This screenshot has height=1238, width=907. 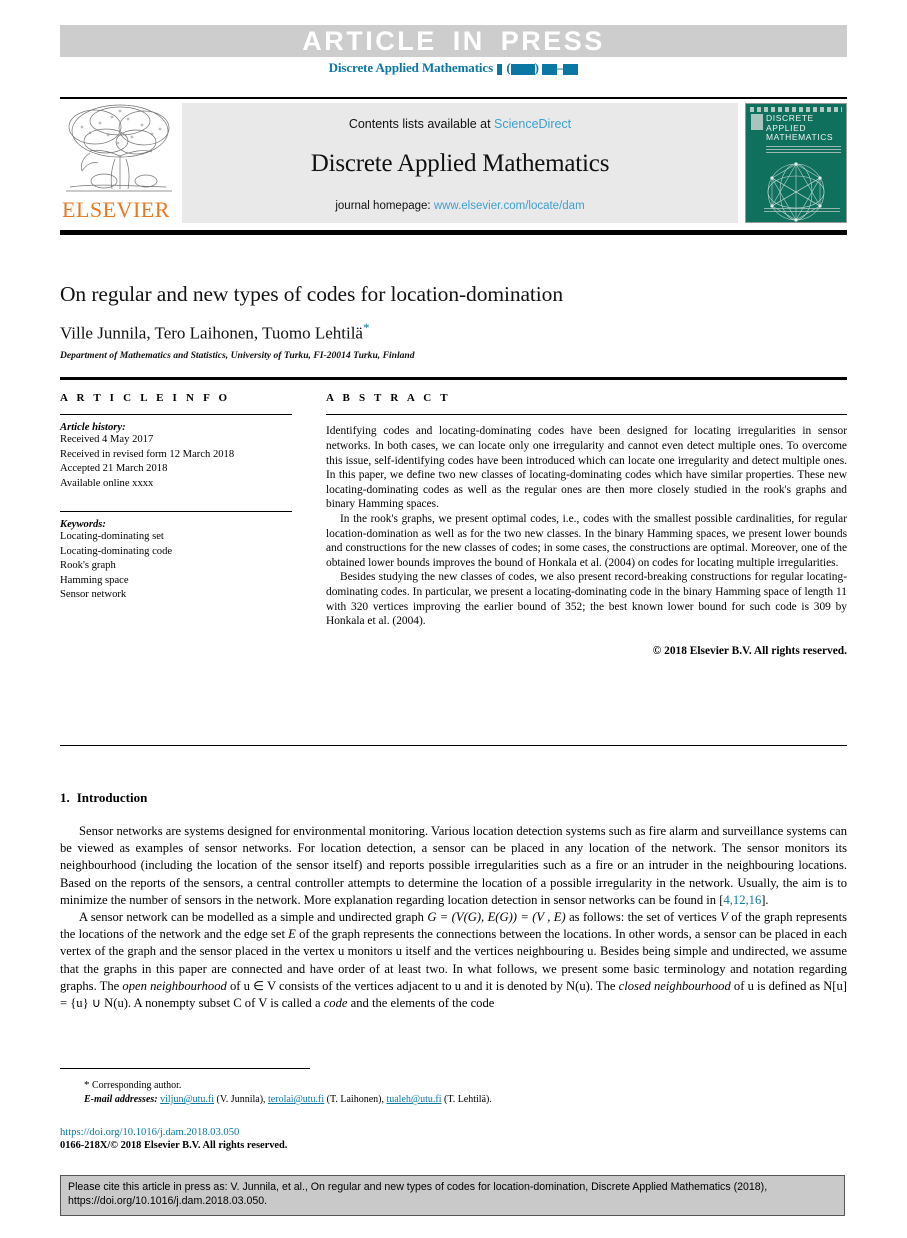 What do you see at coordinates (413, 1099) in the screenshot?
I see `email-link-lehtila: tualeh@utu.fi` at bounding box center [413, 1099].